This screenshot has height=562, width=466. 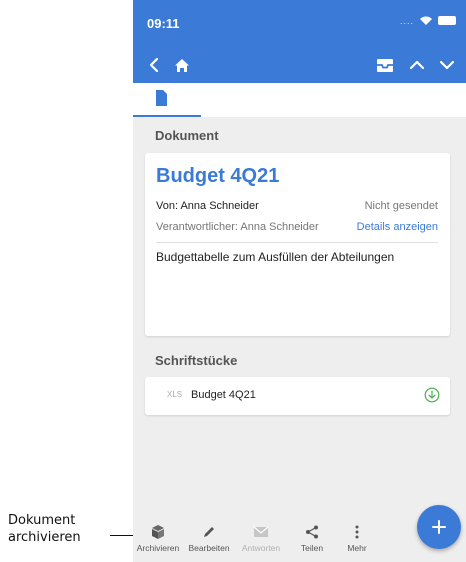 I want to click on document-meta-row-1: Von: Anna Schneider Nicht gesendet, so click(x=297, y=206).